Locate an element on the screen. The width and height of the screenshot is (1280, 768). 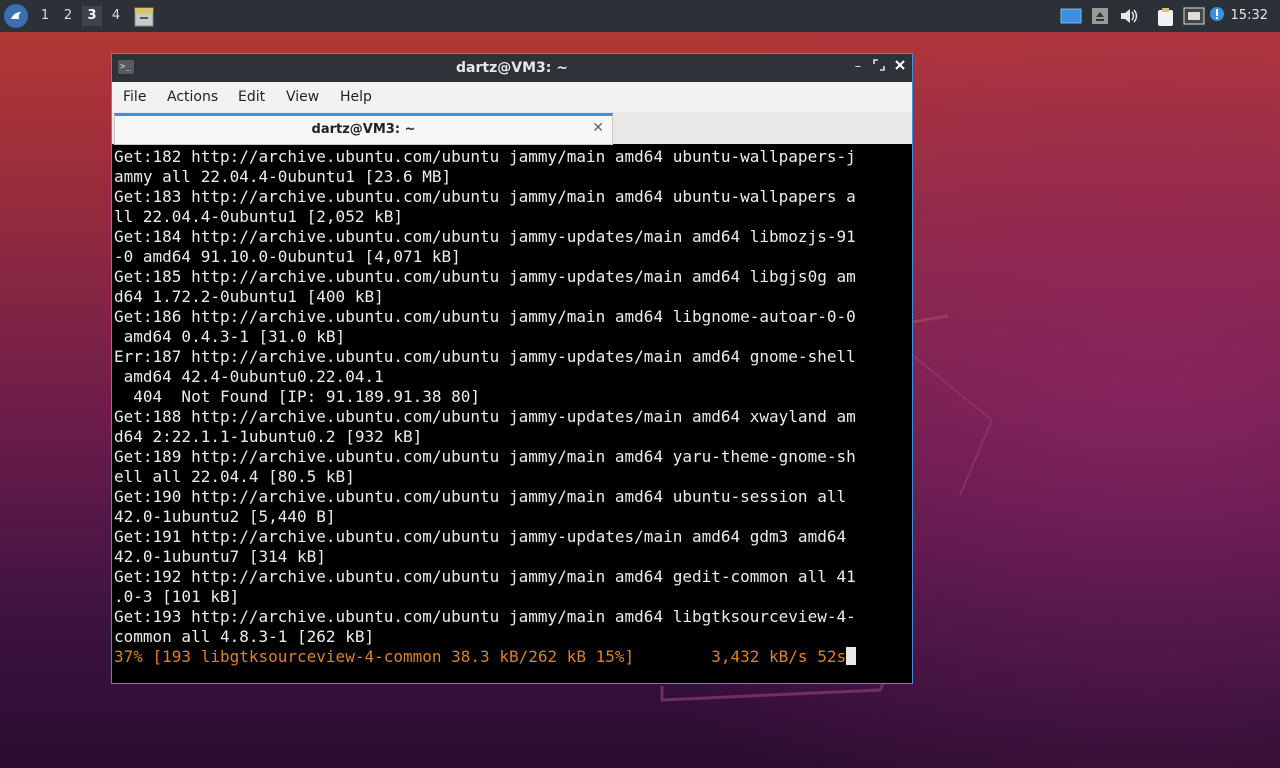
close-icon is located at coordinates (900, 65).